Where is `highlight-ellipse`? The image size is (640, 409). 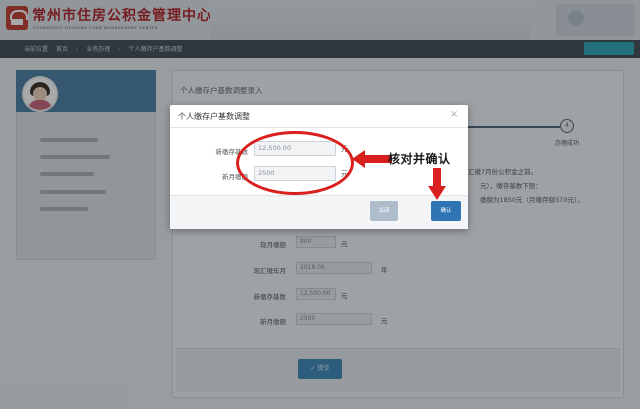 highlight-ellipse is located at coordinates (295, 163).